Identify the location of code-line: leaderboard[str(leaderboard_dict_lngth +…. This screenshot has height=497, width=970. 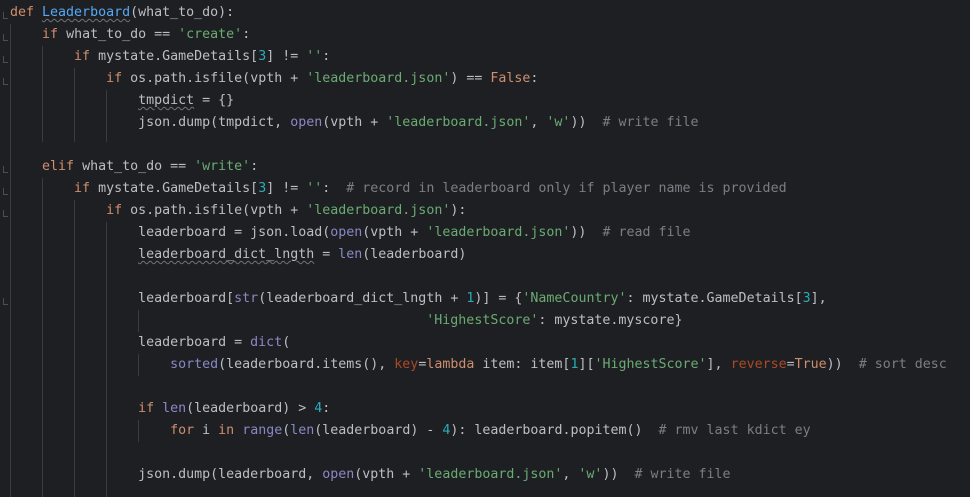
(418, 299).